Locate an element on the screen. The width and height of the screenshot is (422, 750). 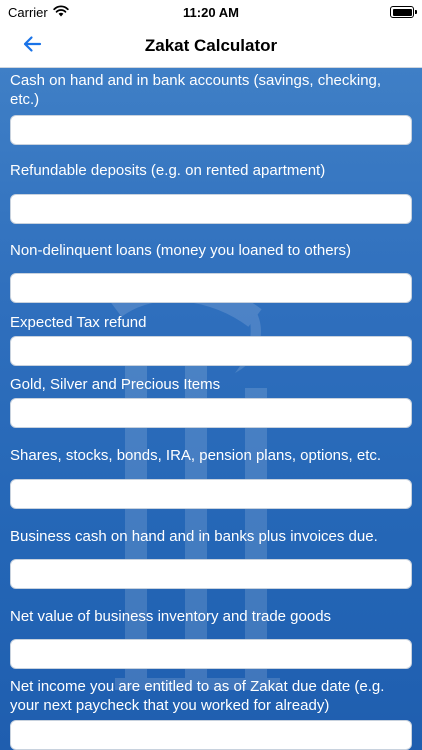
field-label: Expected Tax refund is located at coordinates (78, 322).